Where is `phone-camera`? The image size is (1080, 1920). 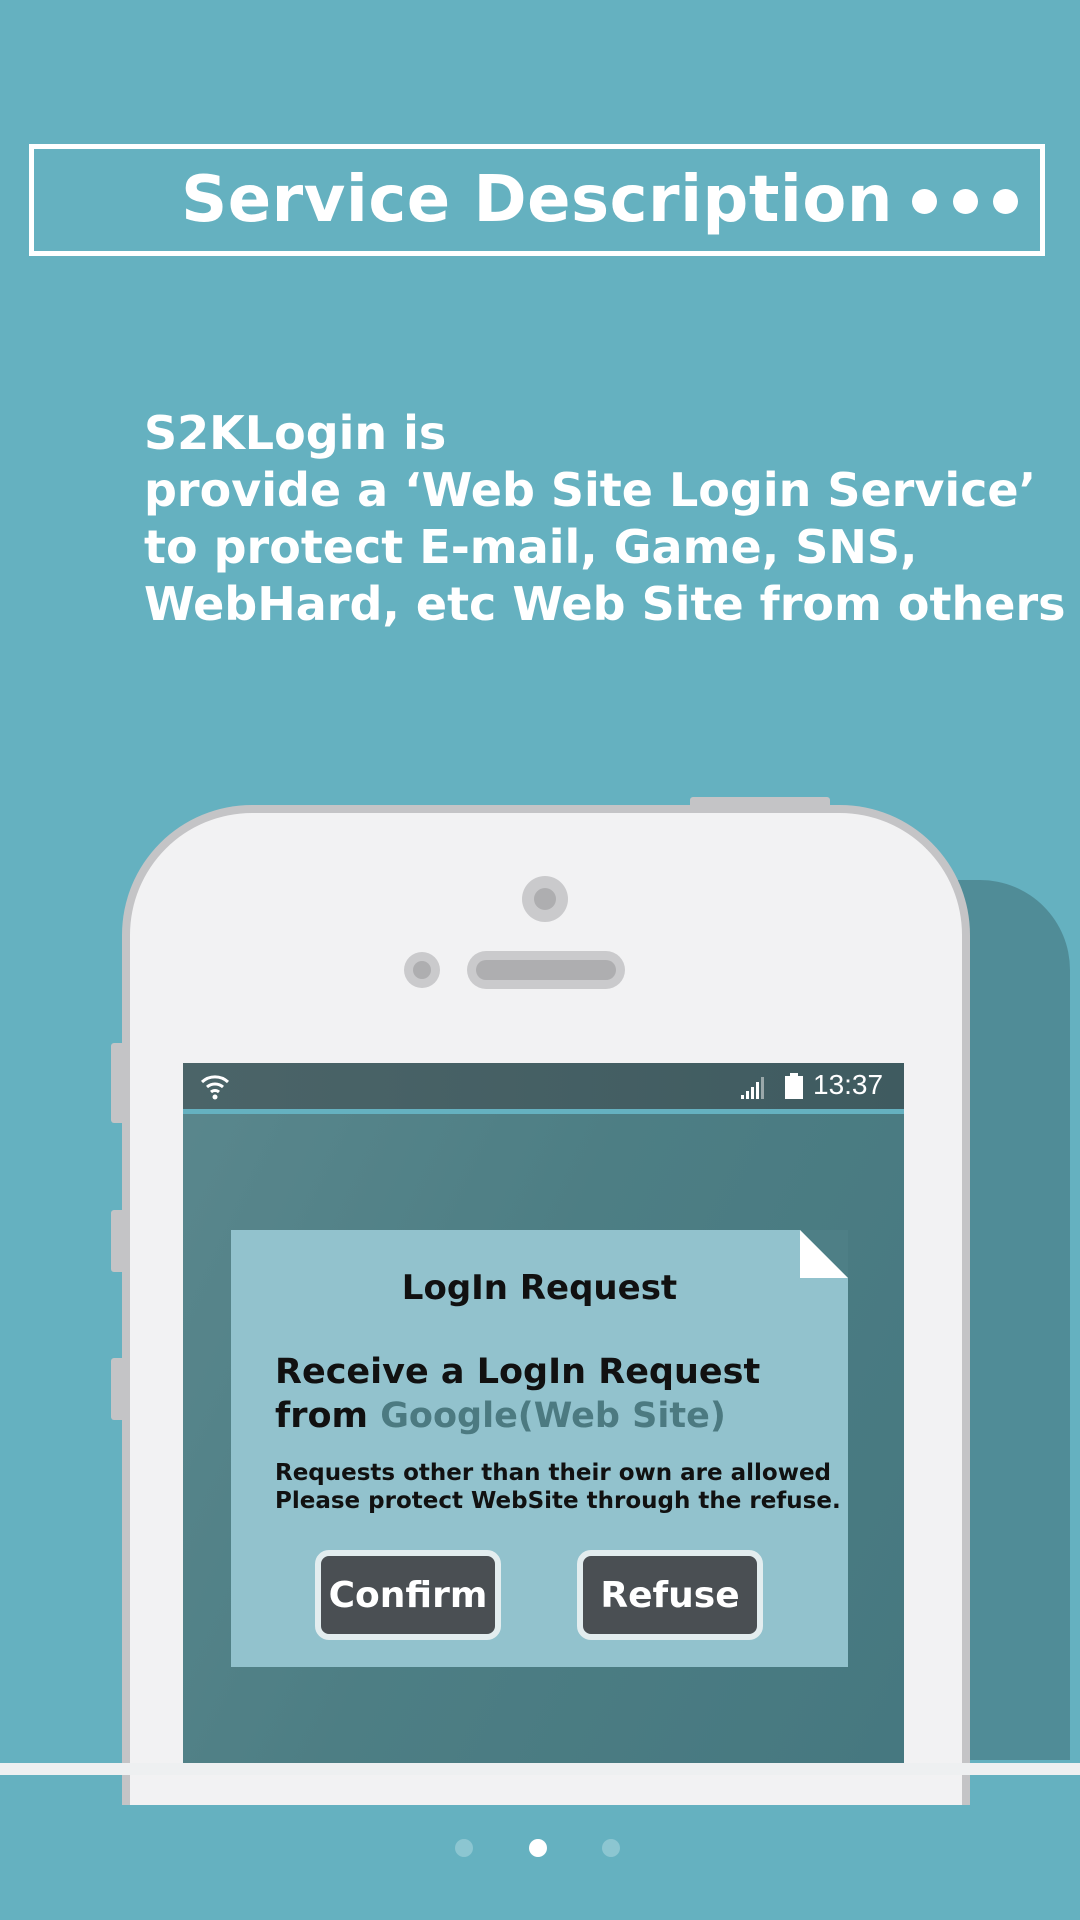
phone-camera is located at coordinates (545, 899).